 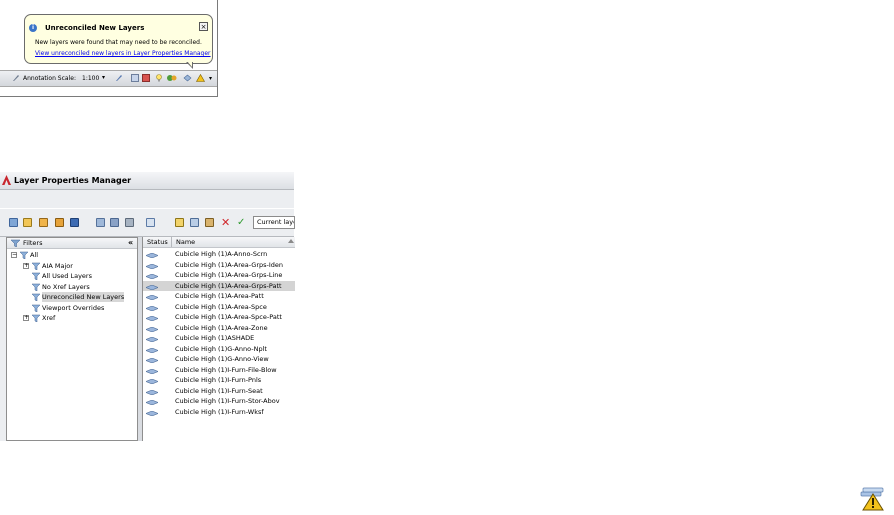 I want to click on layer-row: Cubicle High (1)A-Anno-Scrn, so click(x=219, y=254).